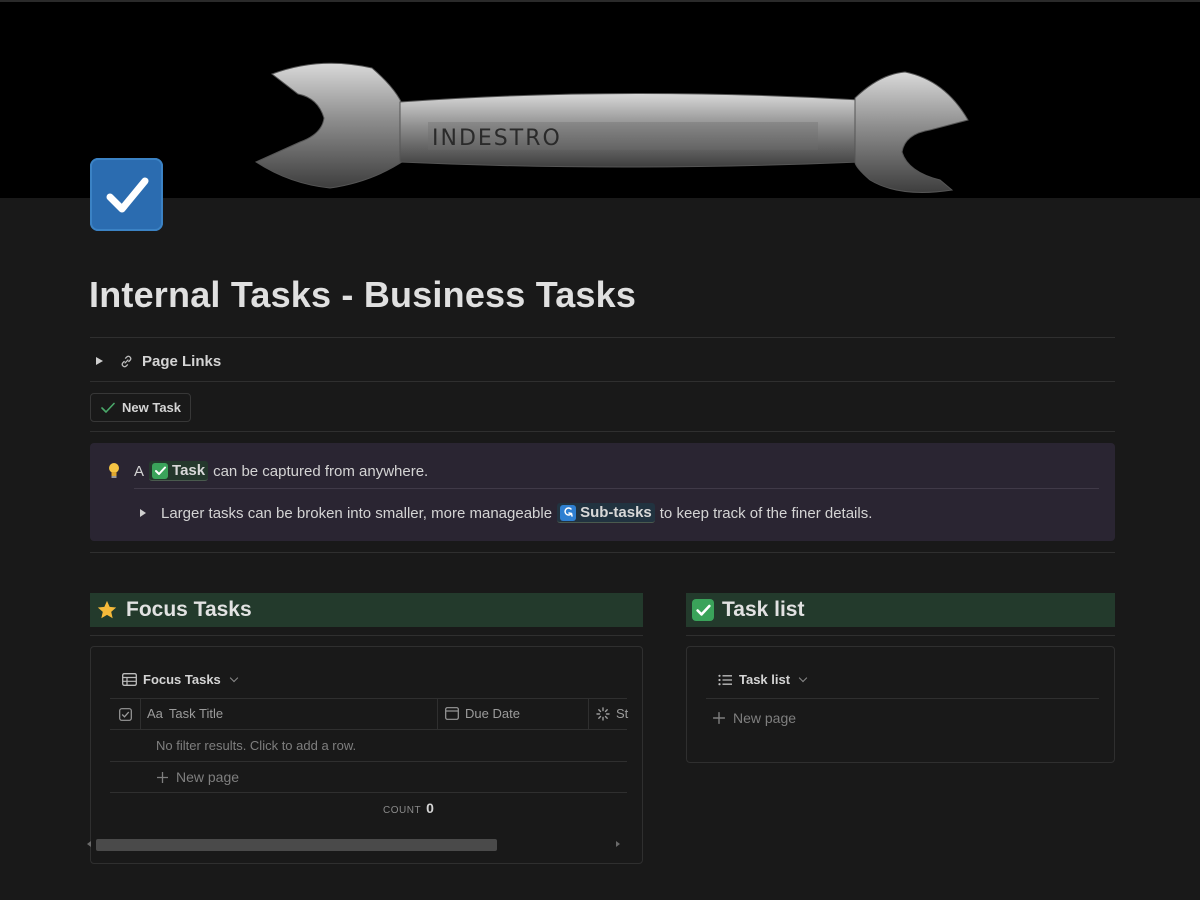 Image resolution: width=1200 pixels, height=900 pixels. What do you see at coordinates (125, 714) in the screenshot?
I see `select-all-checkbox` at bounding box center [125, 714].